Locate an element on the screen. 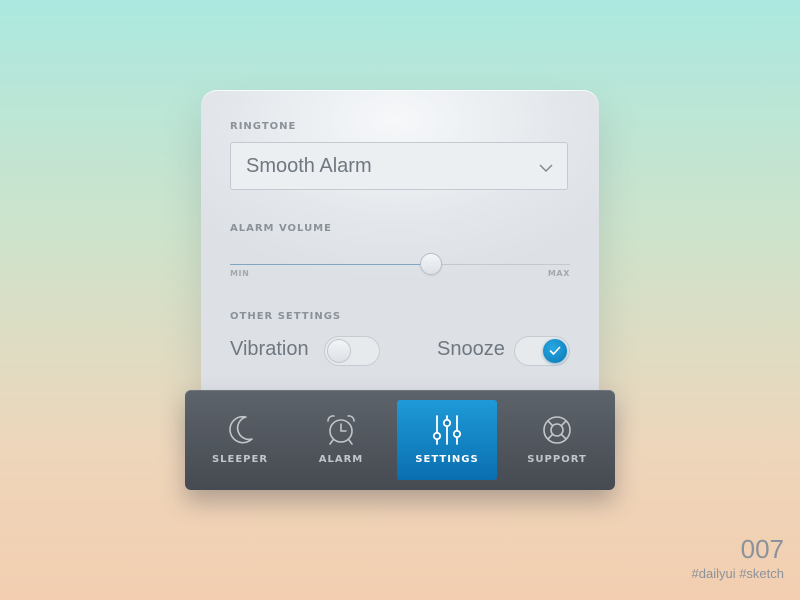 The width and height of the screenshot is (800, 600). nav-item-sleeper: SLEEPER is located at coordinates (240, 440).